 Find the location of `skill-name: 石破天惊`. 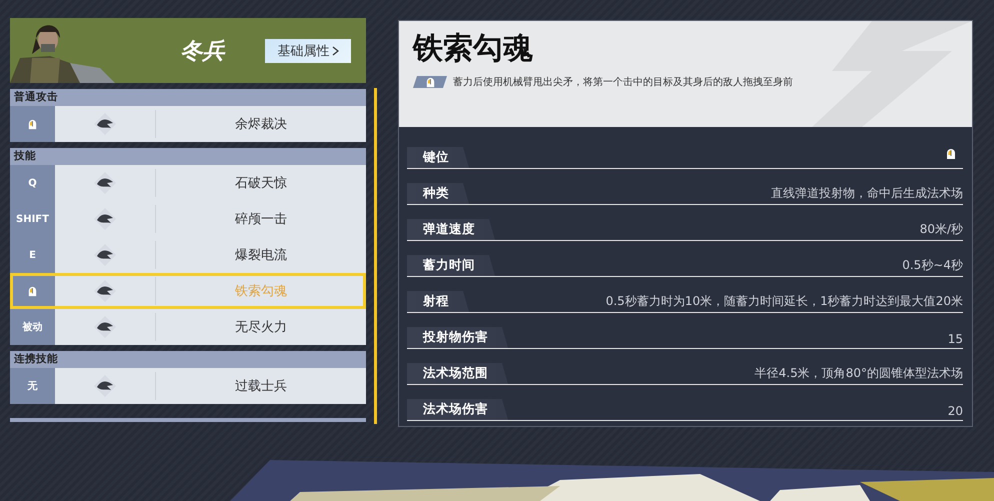

skill-name: 石破天惊 is located at coordinates (261, 183).